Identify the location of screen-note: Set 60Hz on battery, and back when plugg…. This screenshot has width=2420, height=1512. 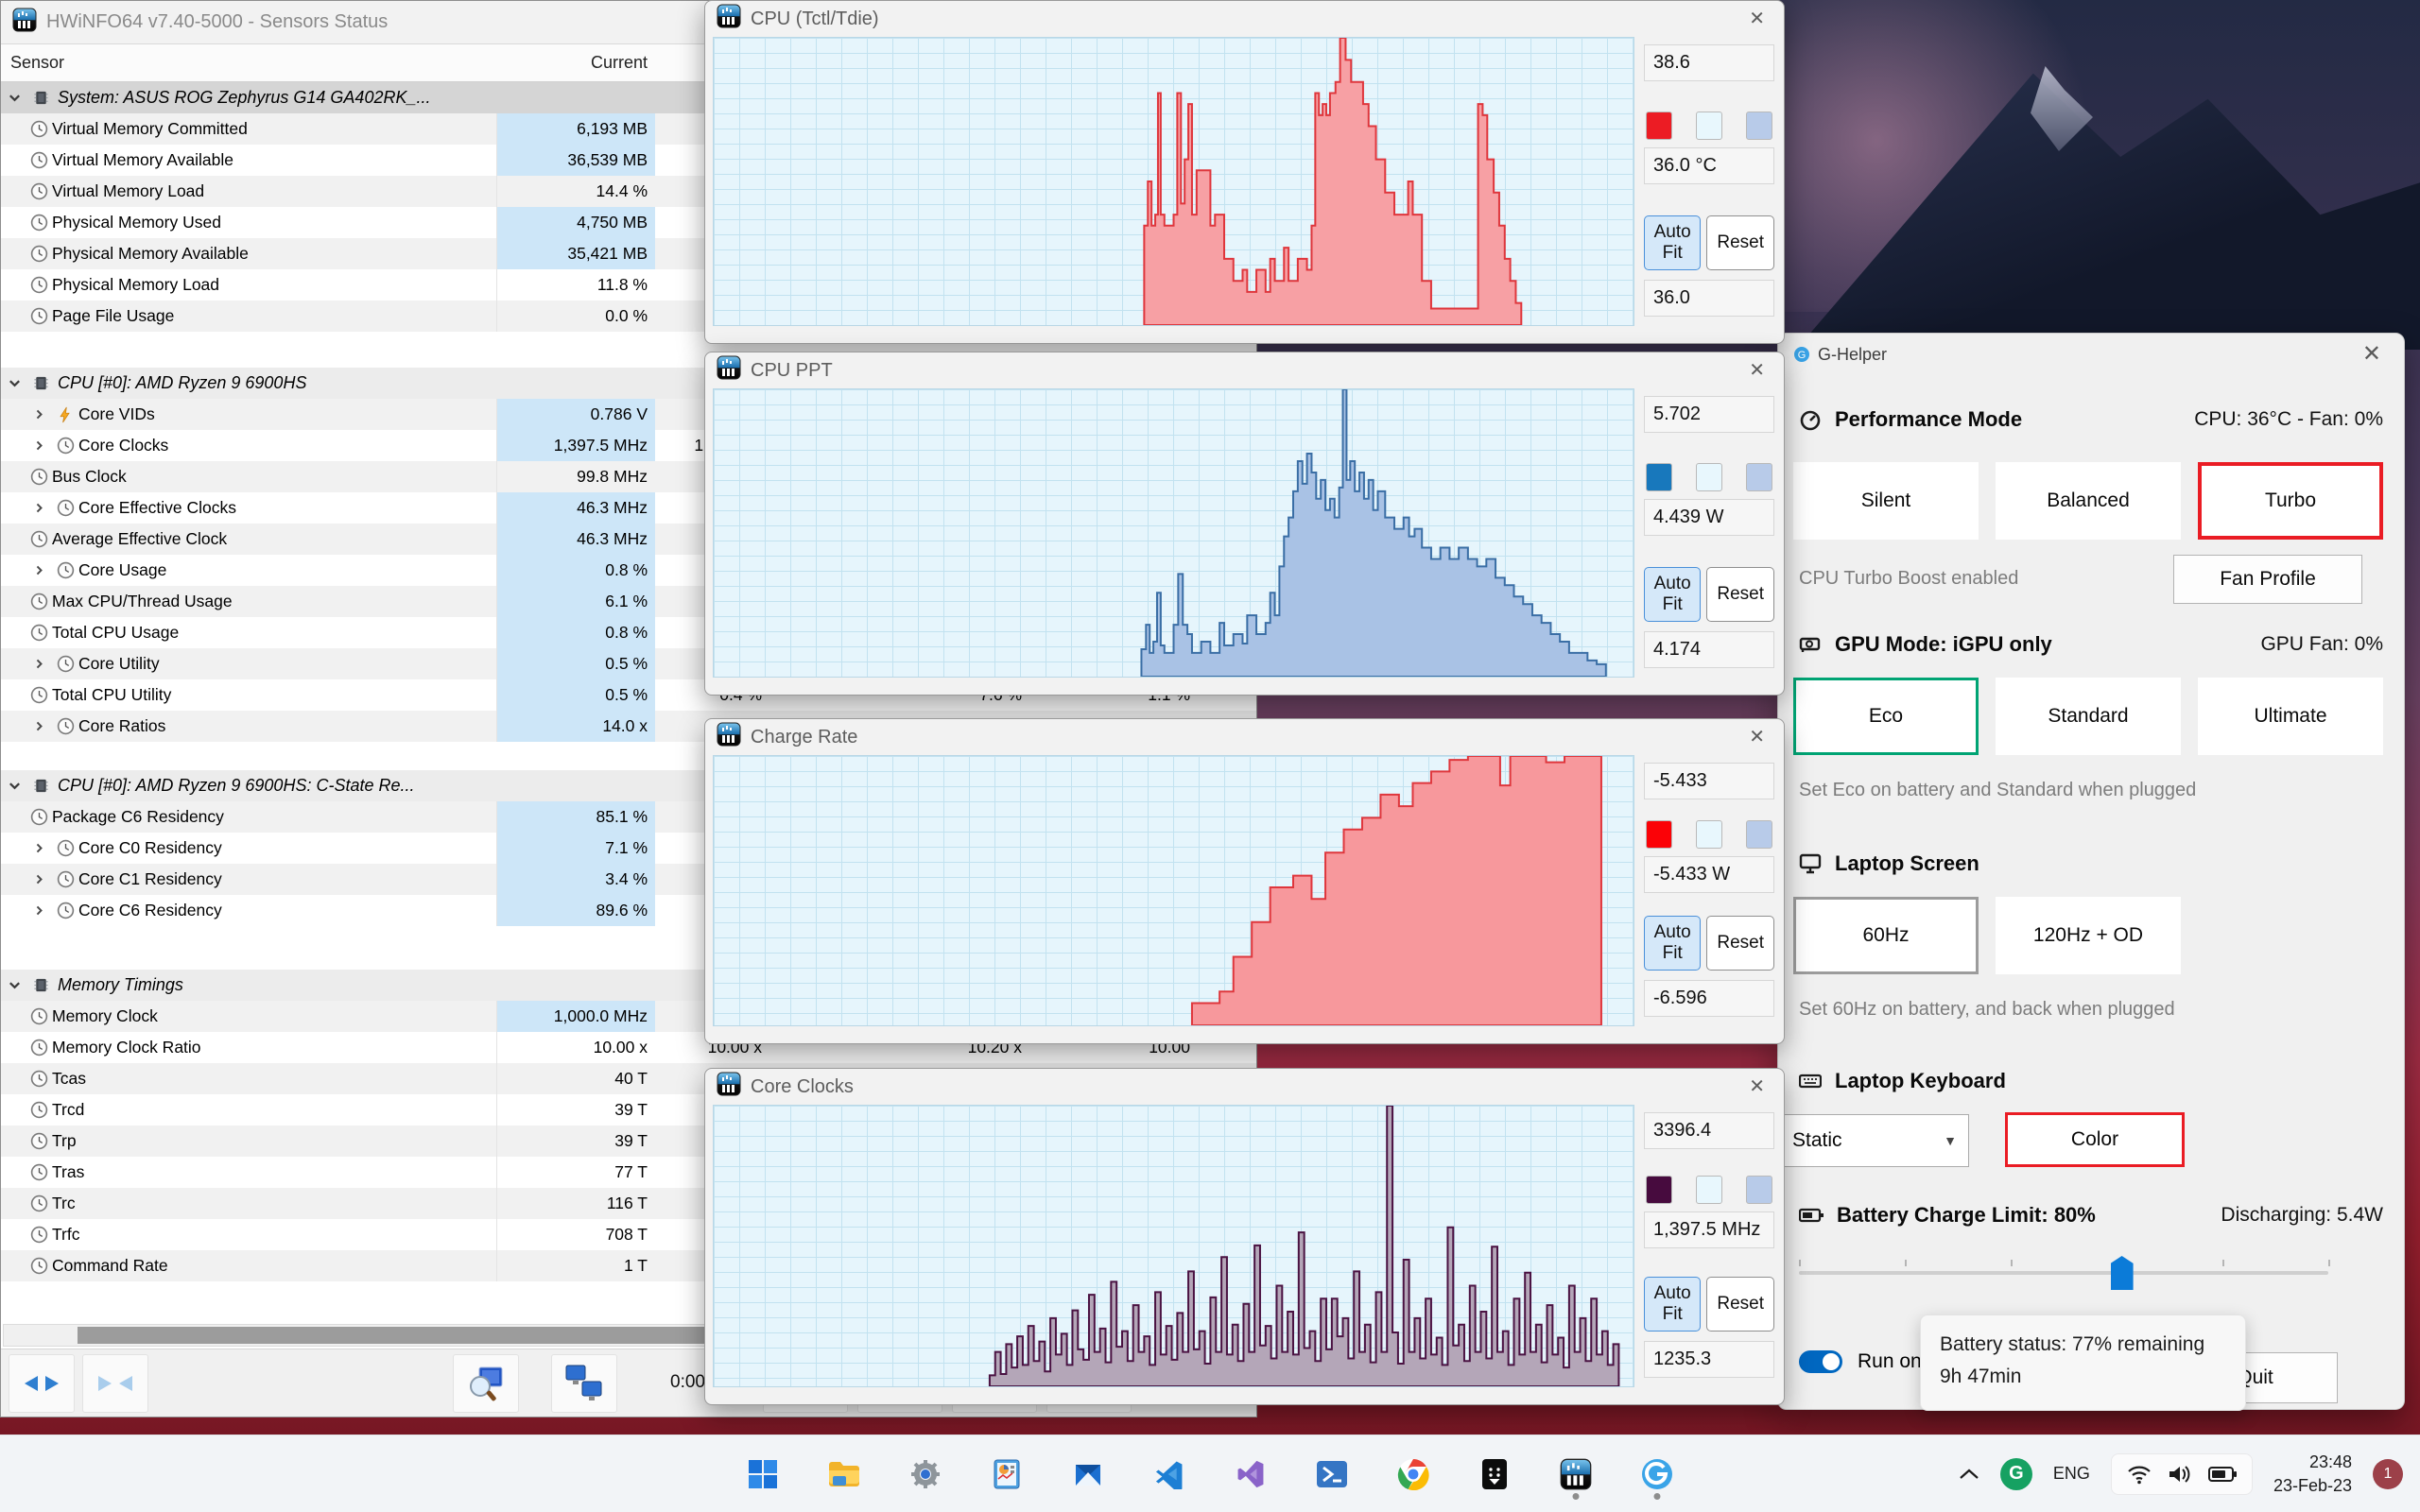
(1987, 1009).